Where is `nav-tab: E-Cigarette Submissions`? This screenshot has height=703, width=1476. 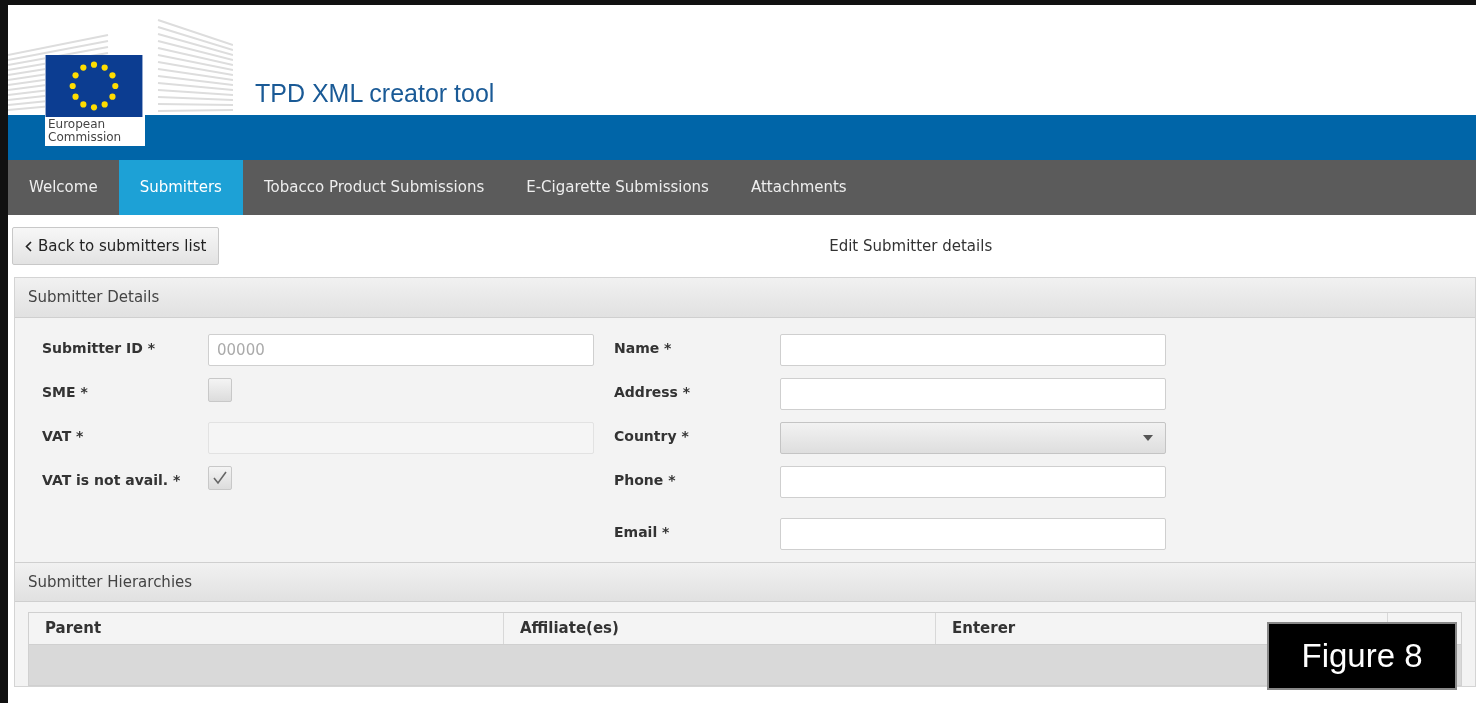
nav-tab: E-Cigarette Submissions is located at coordinates (617, 187).